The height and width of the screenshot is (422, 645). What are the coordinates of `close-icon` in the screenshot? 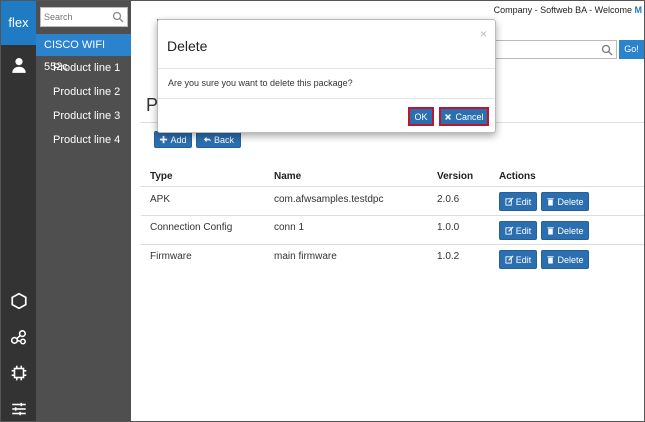 It's located at (448, 116).